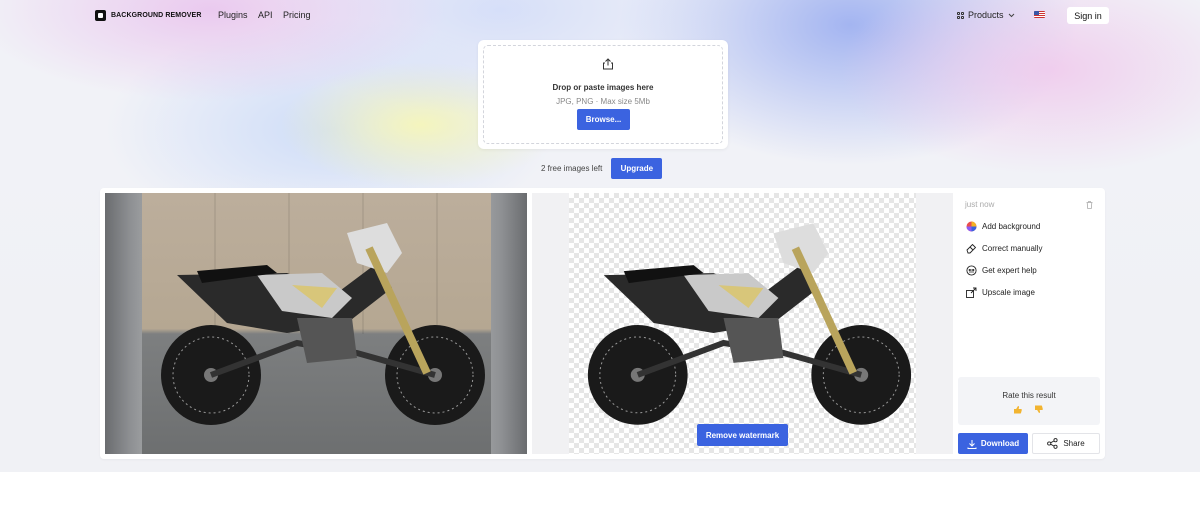 This screenshot has width=1200, height=522. What do you see at coordinates (100, 15) in the screenshot?
I see `brand-logo-icon` at bounding box center [100, 15].